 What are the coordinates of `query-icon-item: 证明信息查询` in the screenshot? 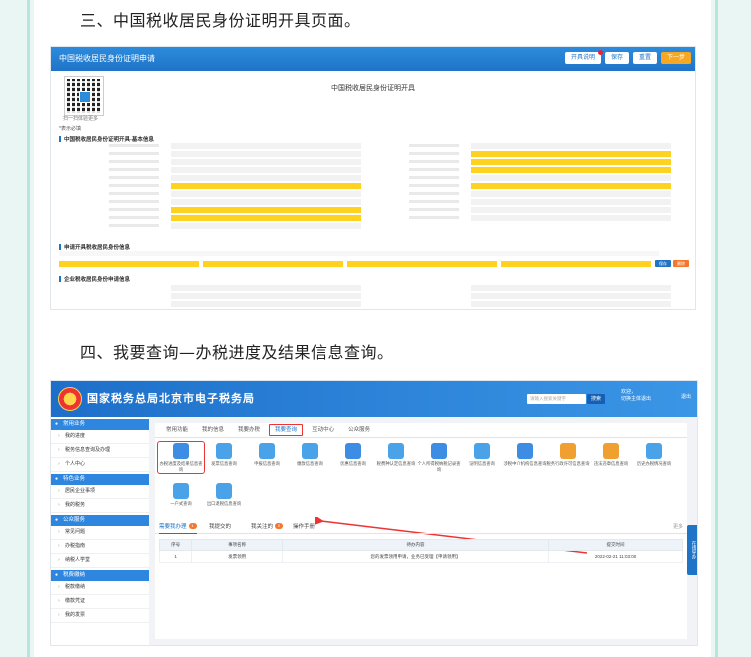 It's located at (482, 455).